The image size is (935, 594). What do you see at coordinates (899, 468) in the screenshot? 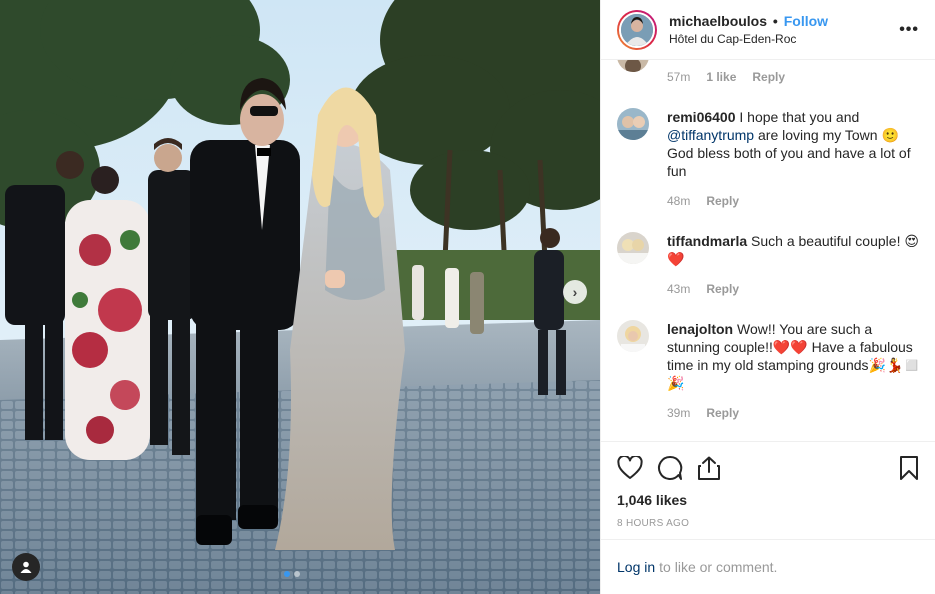
I see `save-button` at bounding box center [899, 468].